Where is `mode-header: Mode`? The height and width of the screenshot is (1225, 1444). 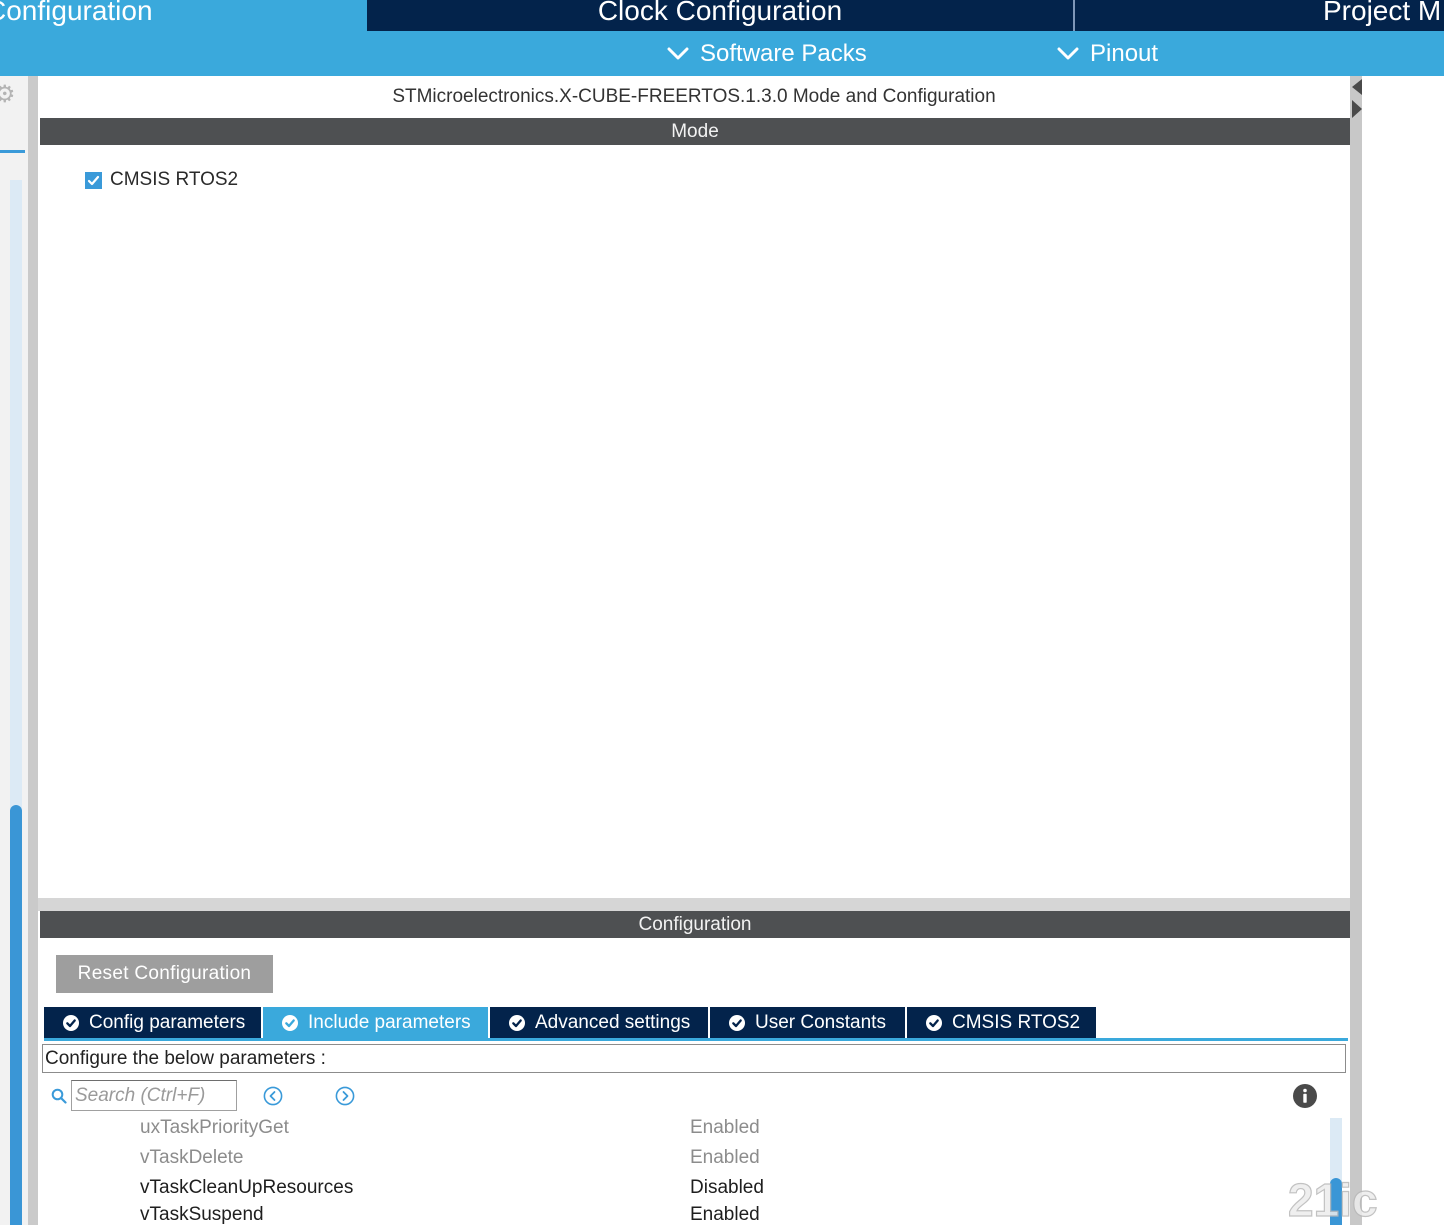
mode-header: Mode is located at coordinates (695, 131).